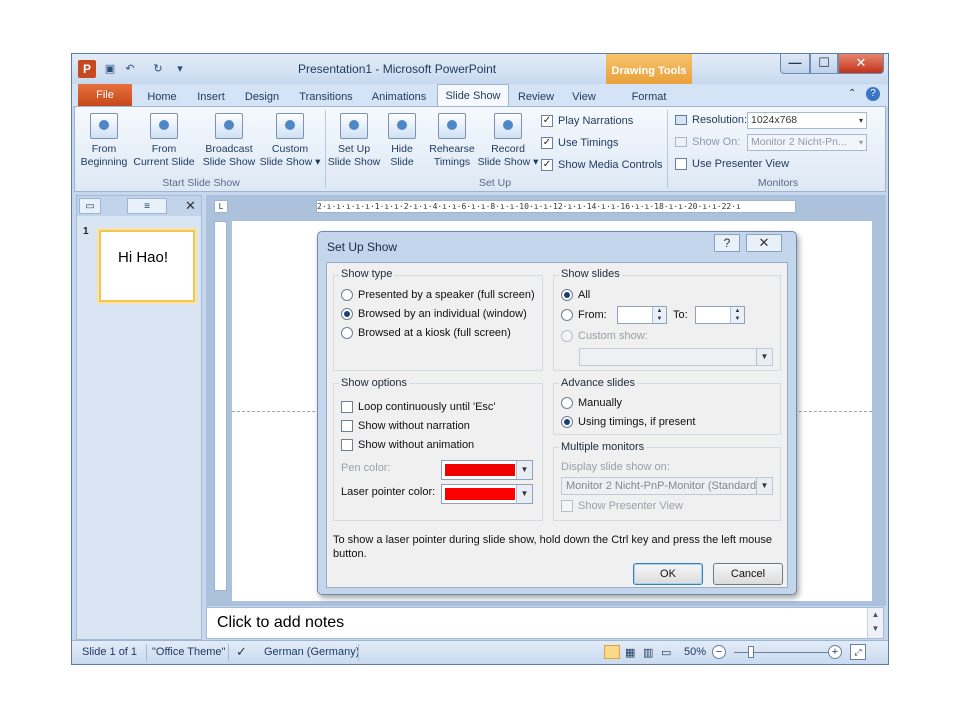 The image size is (960, 720). What do you see at coordinates (164, 141) in the screenshot?
I see `from-current-slide-button: From Current Slide` at bounding box center [164, 141].